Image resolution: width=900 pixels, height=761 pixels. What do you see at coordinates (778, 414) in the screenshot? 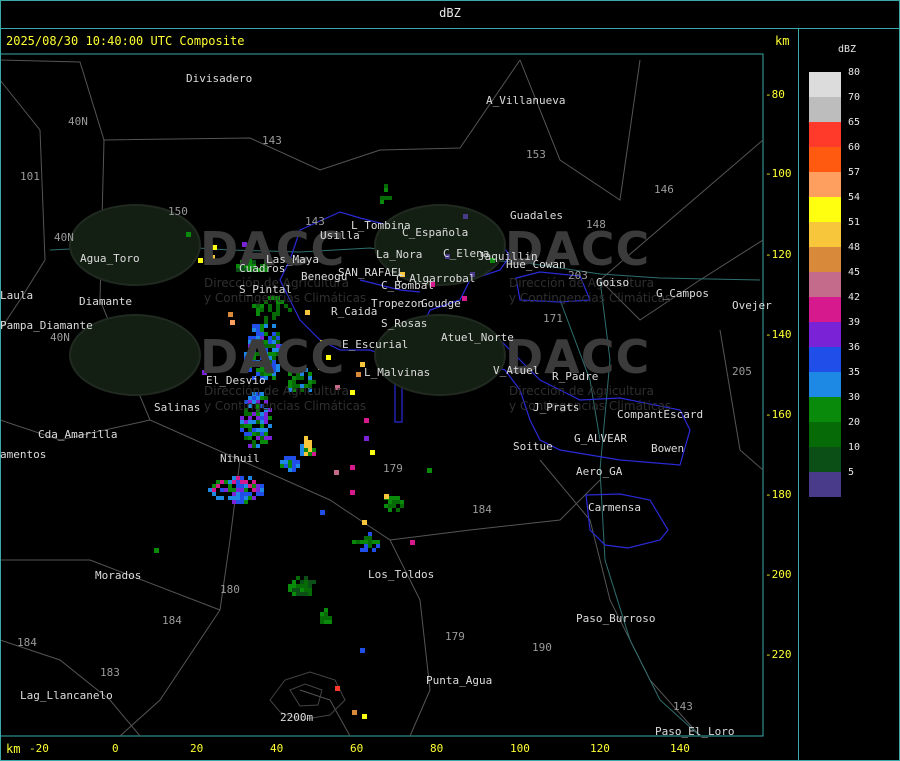
I see `y-tick-label: -160` at bounding box center [778, 414].